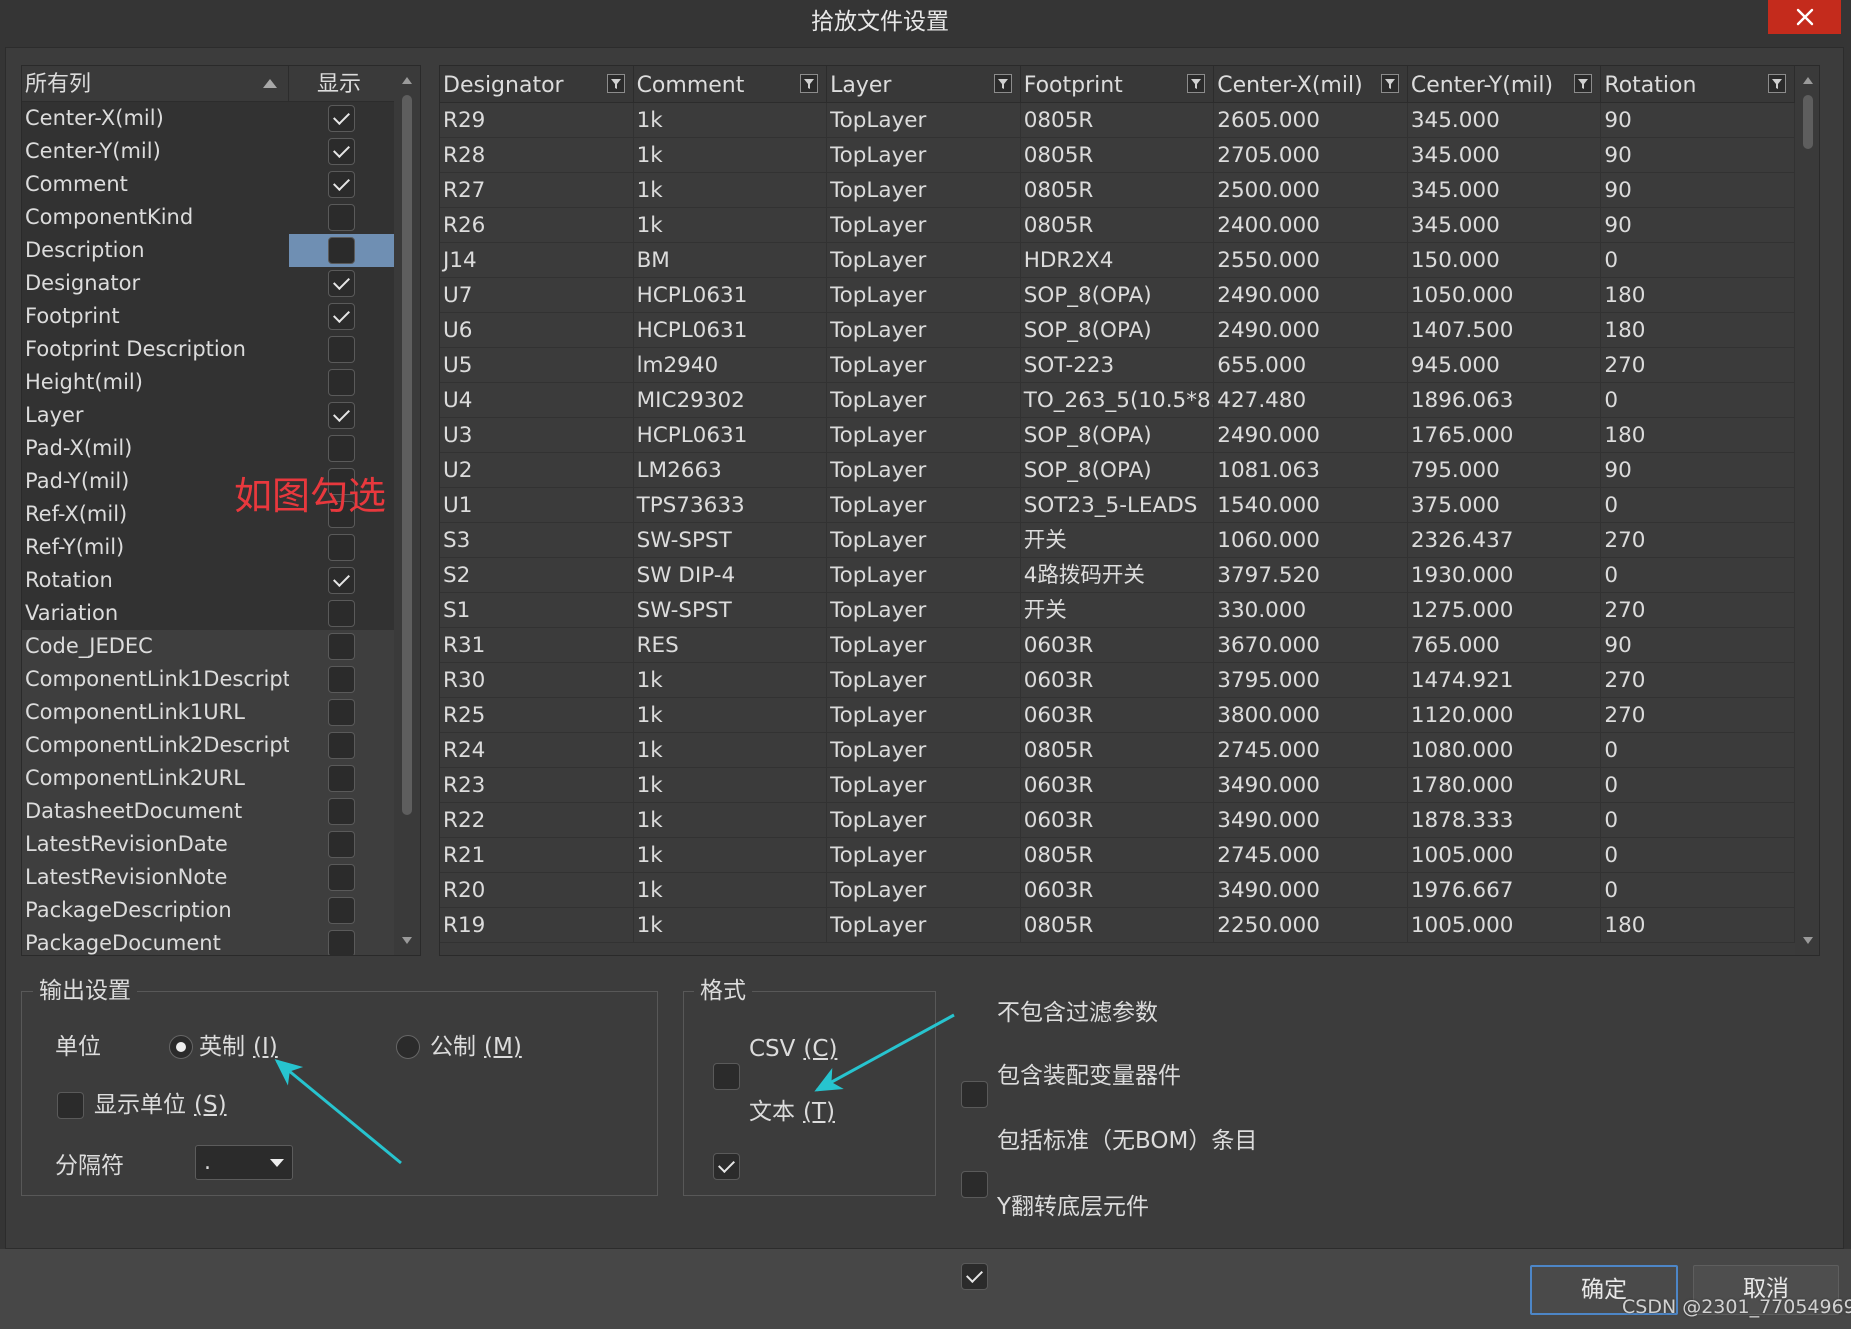  What do you see at coordinates (1073, 1207) in the screenshot?
I see `y-flip-bottom-label: Y翻转底层元件` at bounding box center [1073, 1207].